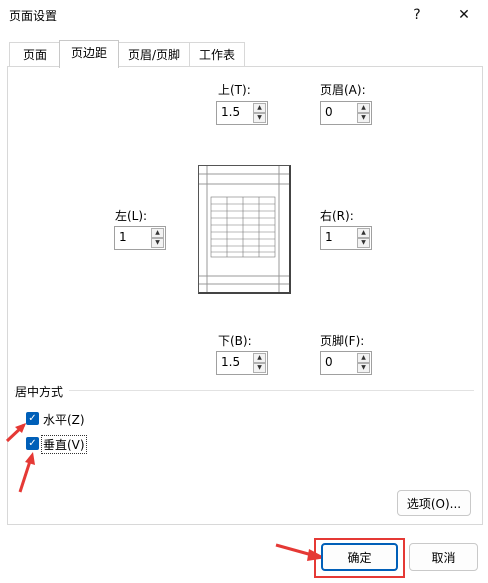  I want to click on tab-margins: 页边距, so click(89, 54).